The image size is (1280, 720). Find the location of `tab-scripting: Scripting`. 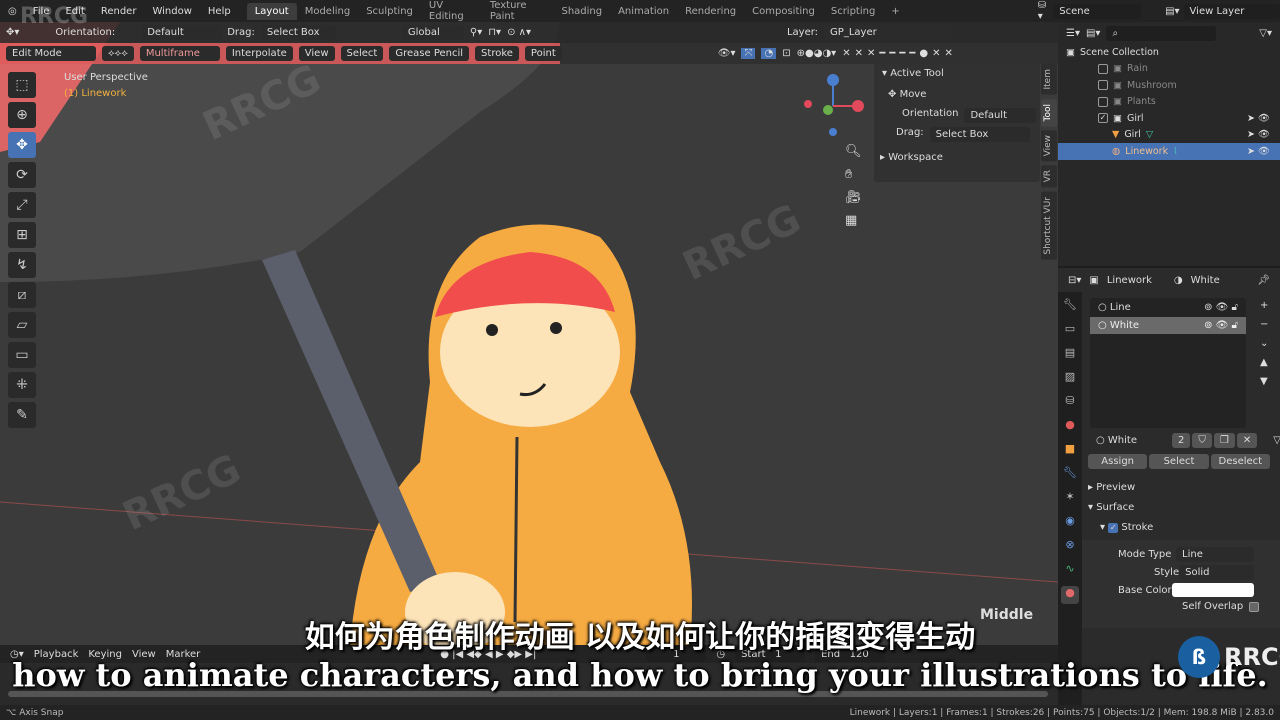

tab-scripting: Scripting is located at coordinates (853, 11).